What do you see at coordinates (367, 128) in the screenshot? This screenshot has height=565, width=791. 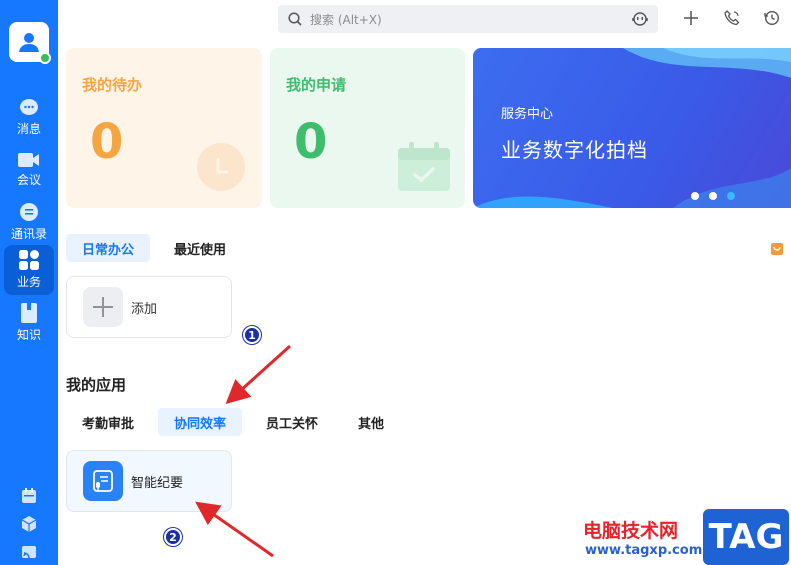 I see `request-card: 我的申请 0` at bounding box center [367, 128].